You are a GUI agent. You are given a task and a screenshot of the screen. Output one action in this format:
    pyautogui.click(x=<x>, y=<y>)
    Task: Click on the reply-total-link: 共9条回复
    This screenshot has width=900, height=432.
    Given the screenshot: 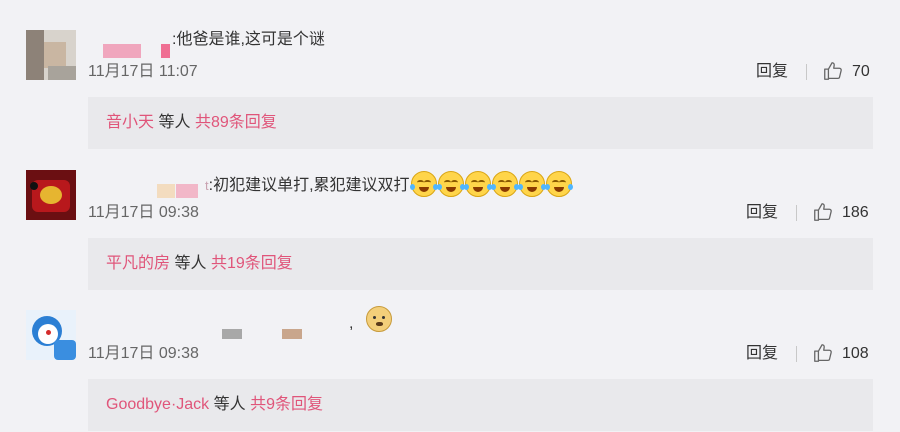 What is the action you would take?
    pyautogui.click(x=286, y=404)
    